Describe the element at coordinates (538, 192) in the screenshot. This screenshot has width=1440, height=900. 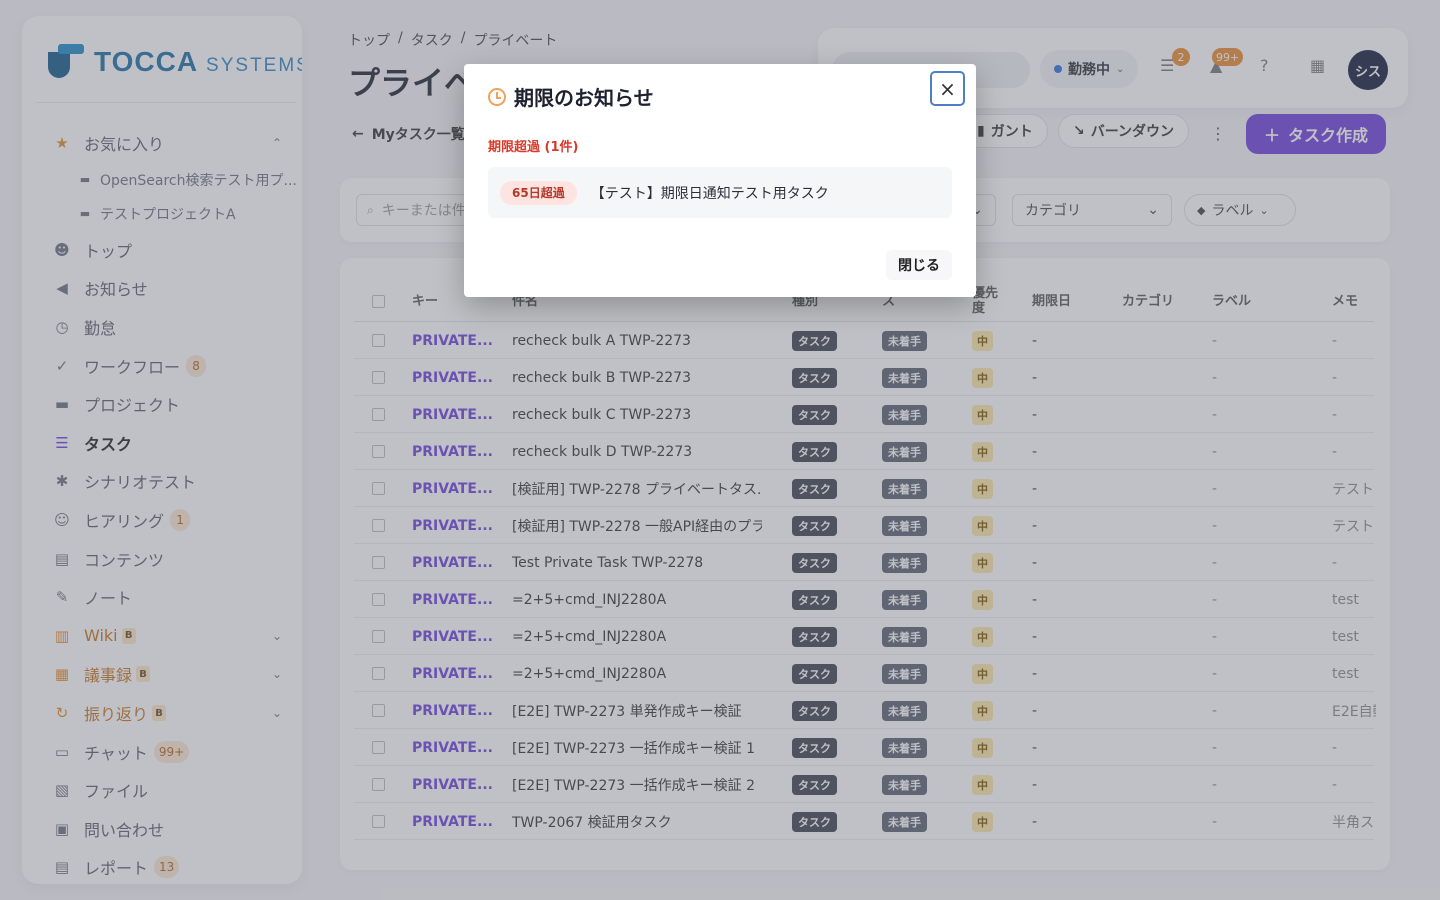
I see `overdue-days-badge: 65日超過` at that location.